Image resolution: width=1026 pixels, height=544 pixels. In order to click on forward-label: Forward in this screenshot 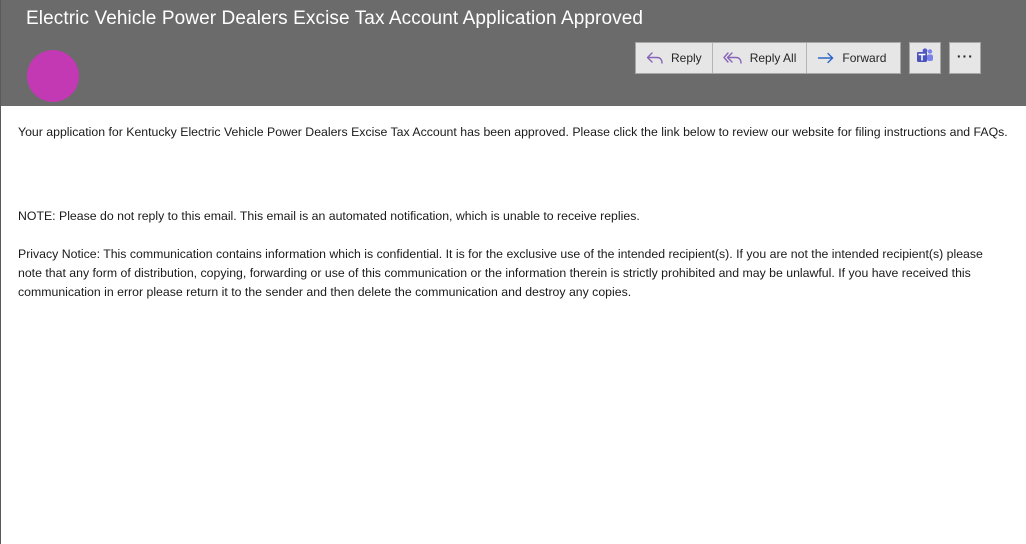, I will do `click(864, 58)`.